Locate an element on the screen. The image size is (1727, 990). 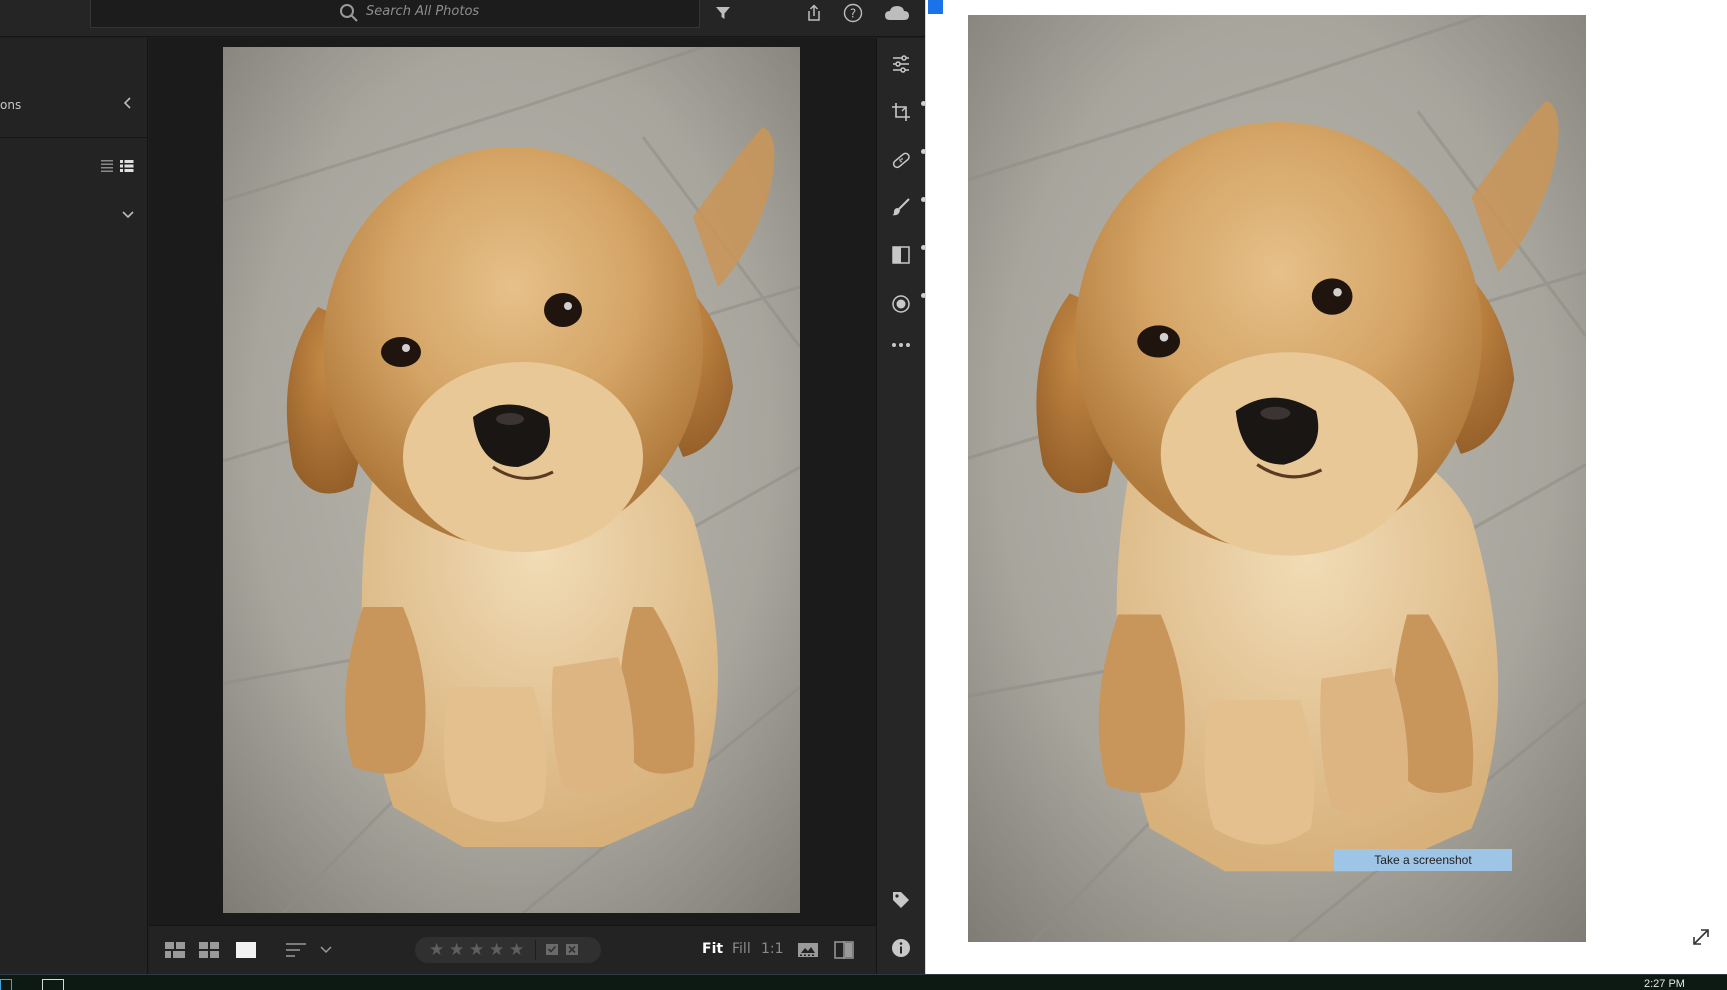
chevron-left-icon is located at coordinates (128, 103).